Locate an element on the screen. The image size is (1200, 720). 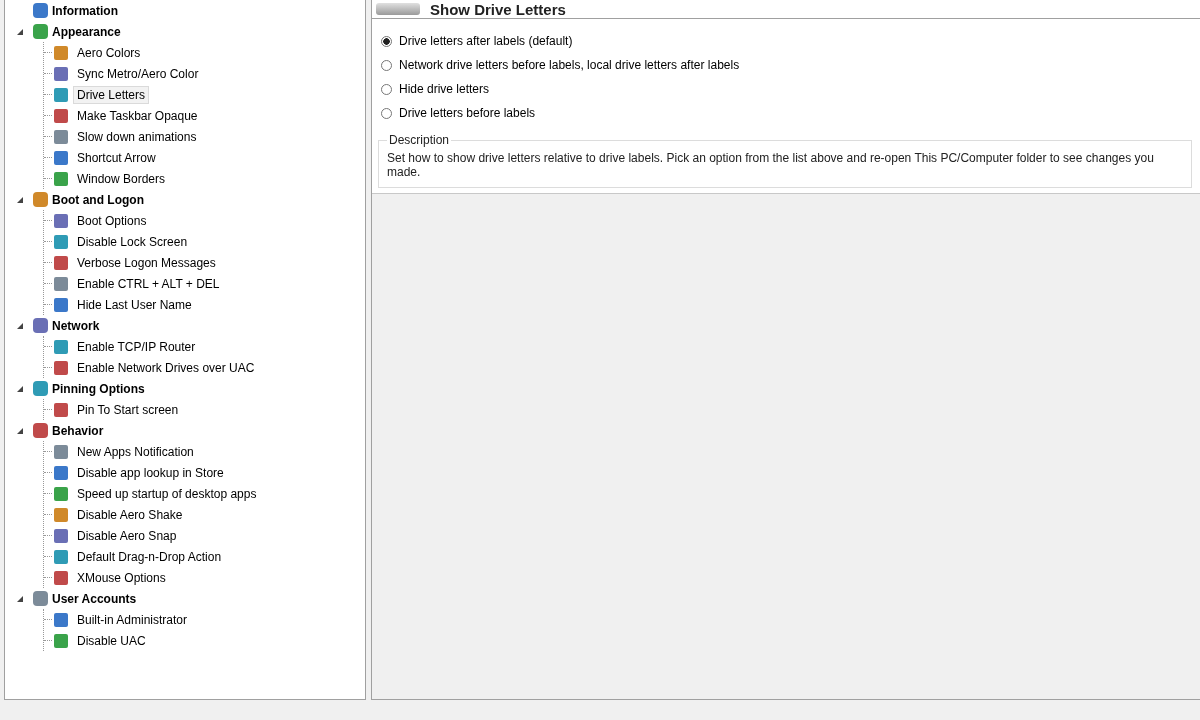
tree-item: Aero Colors is located at coordinates (109, 52).